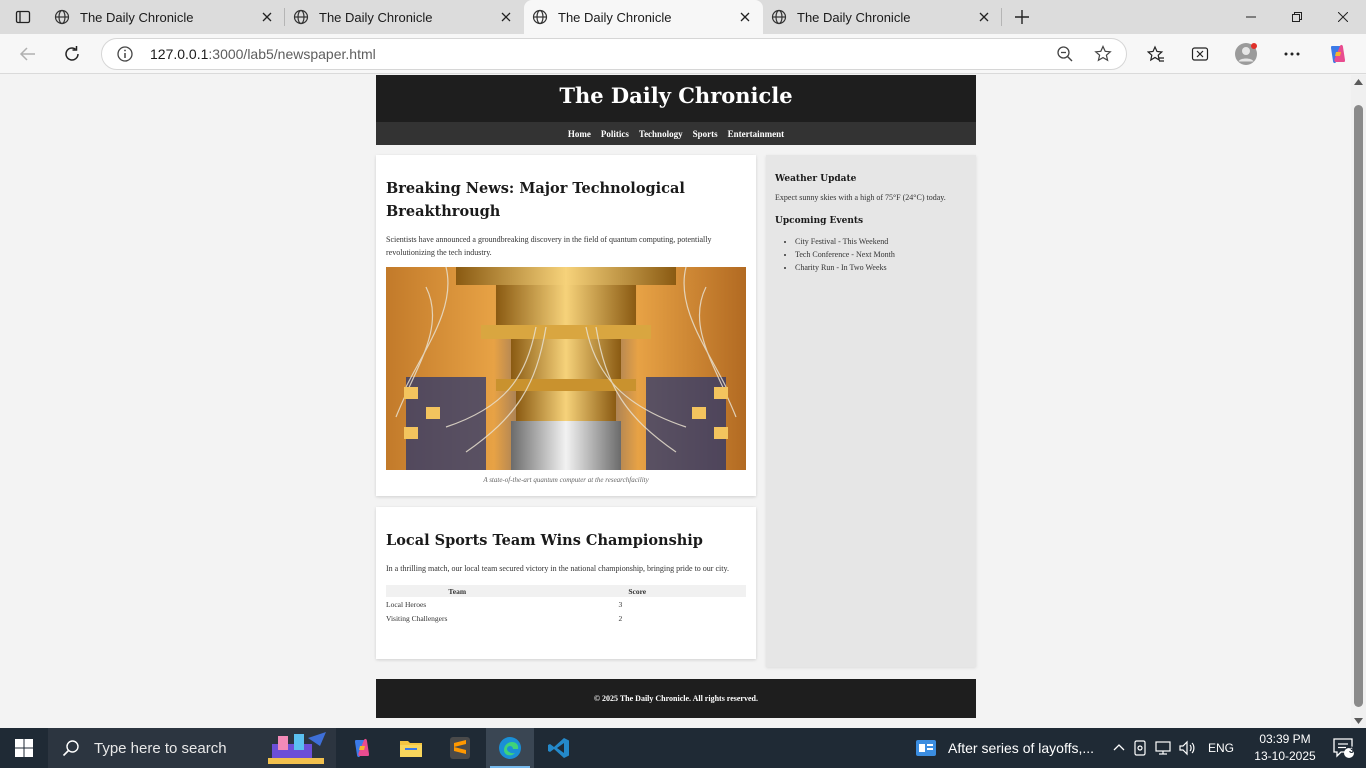  What do you see at coordinates (457, 591) in the screenshot?
I see `table-header-team: Team` at bounding box center [457, 591].